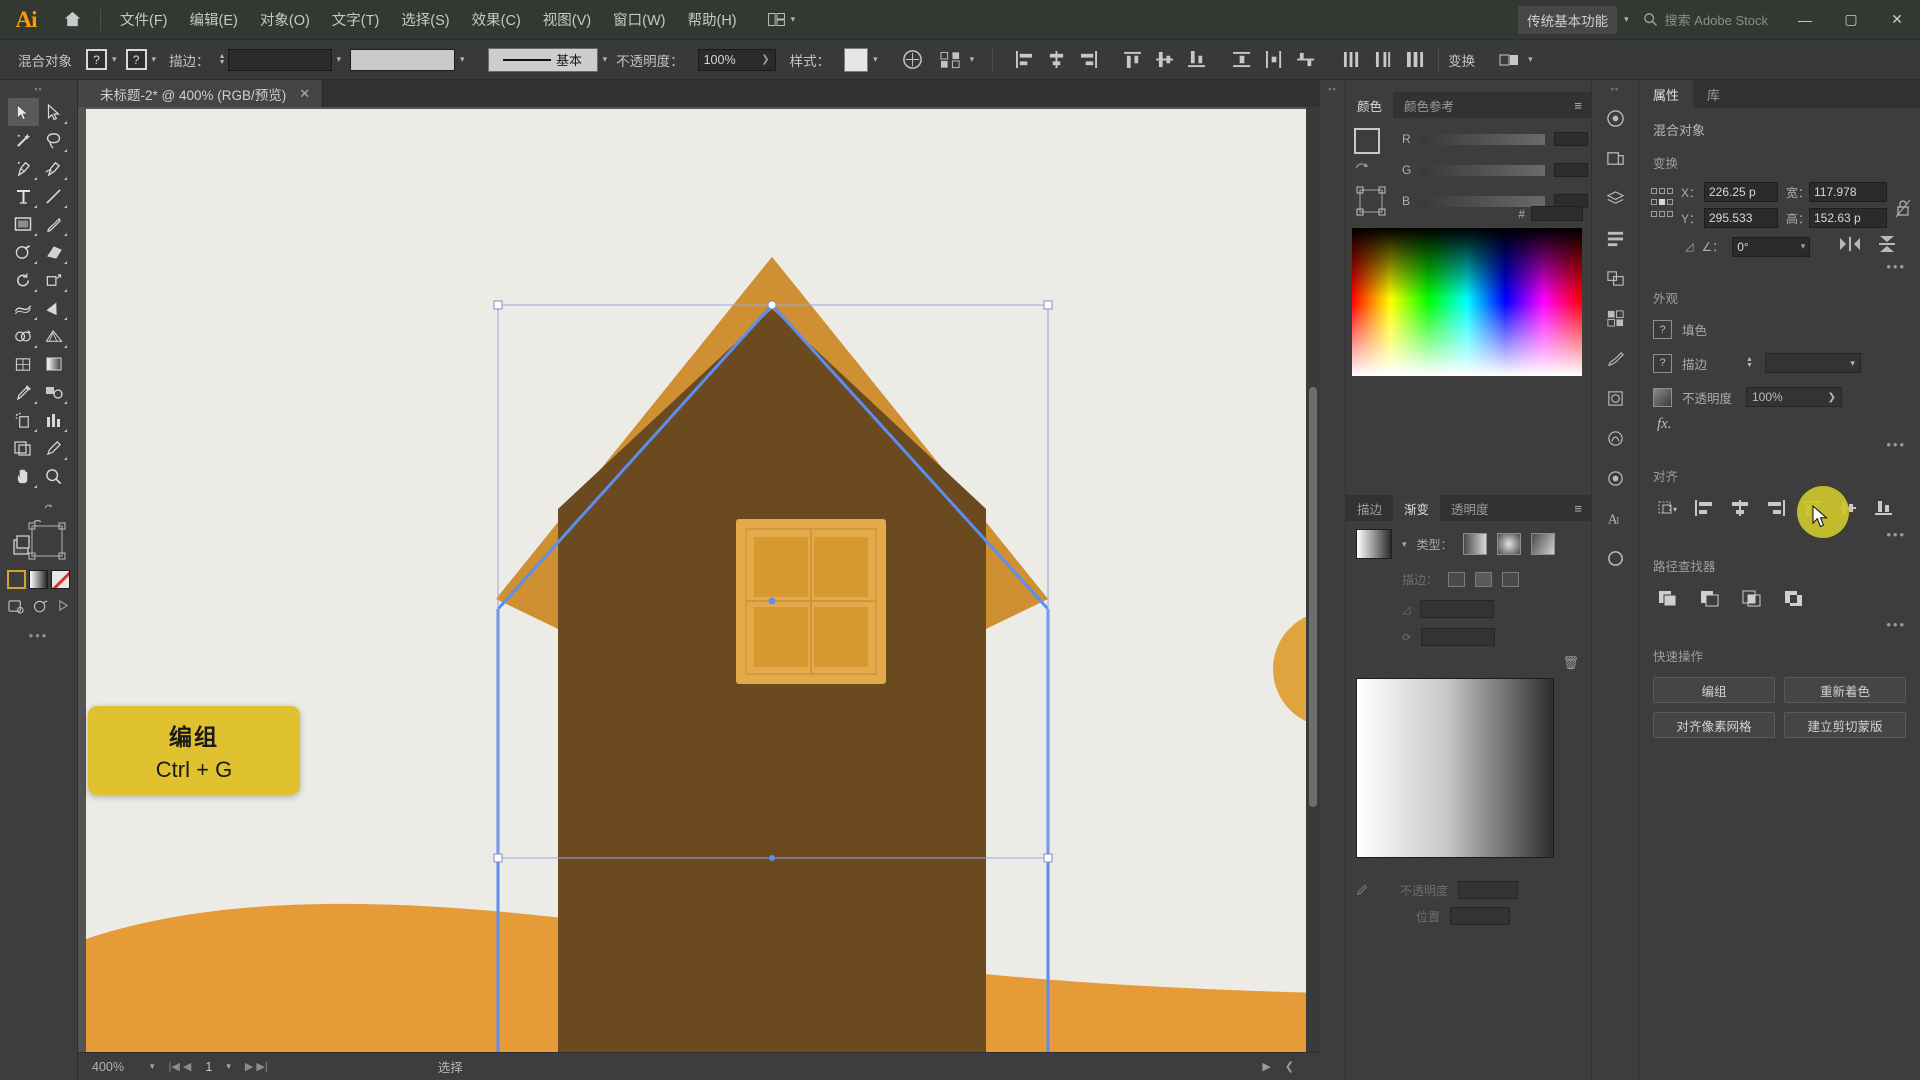  What do you see at coordinates (54, 420) in the screenshot?
I see `tool-column-graph` at bounding box center [54, 420].